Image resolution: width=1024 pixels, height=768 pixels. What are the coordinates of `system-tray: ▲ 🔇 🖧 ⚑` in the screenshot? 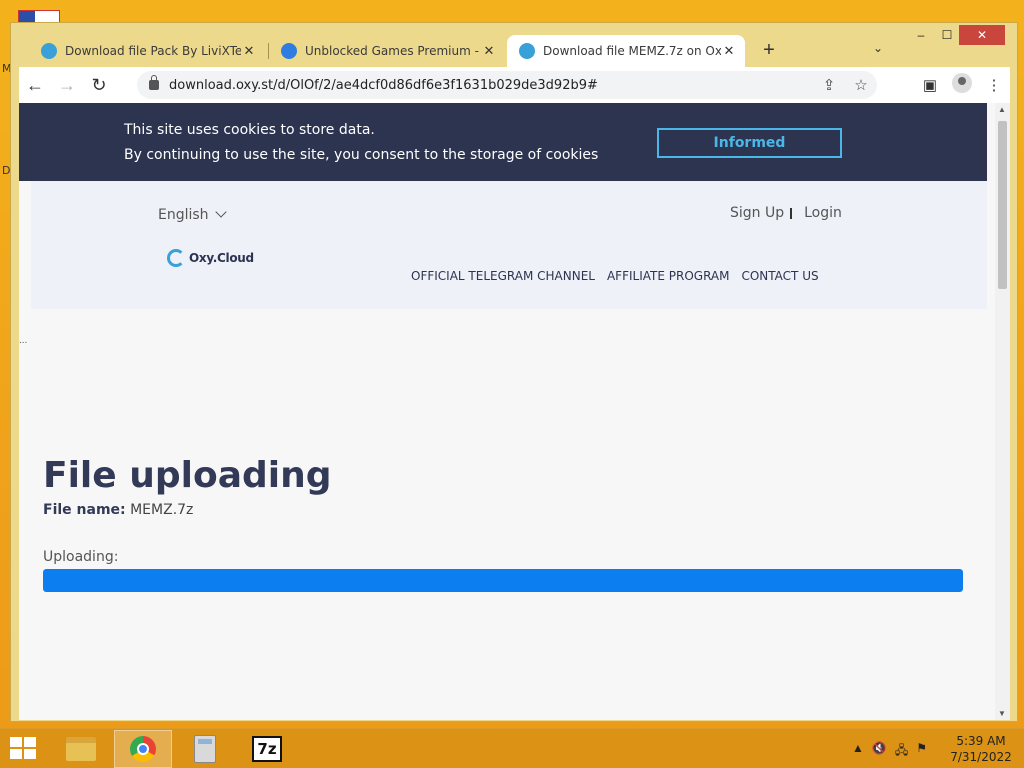 It's located at (889, 751).